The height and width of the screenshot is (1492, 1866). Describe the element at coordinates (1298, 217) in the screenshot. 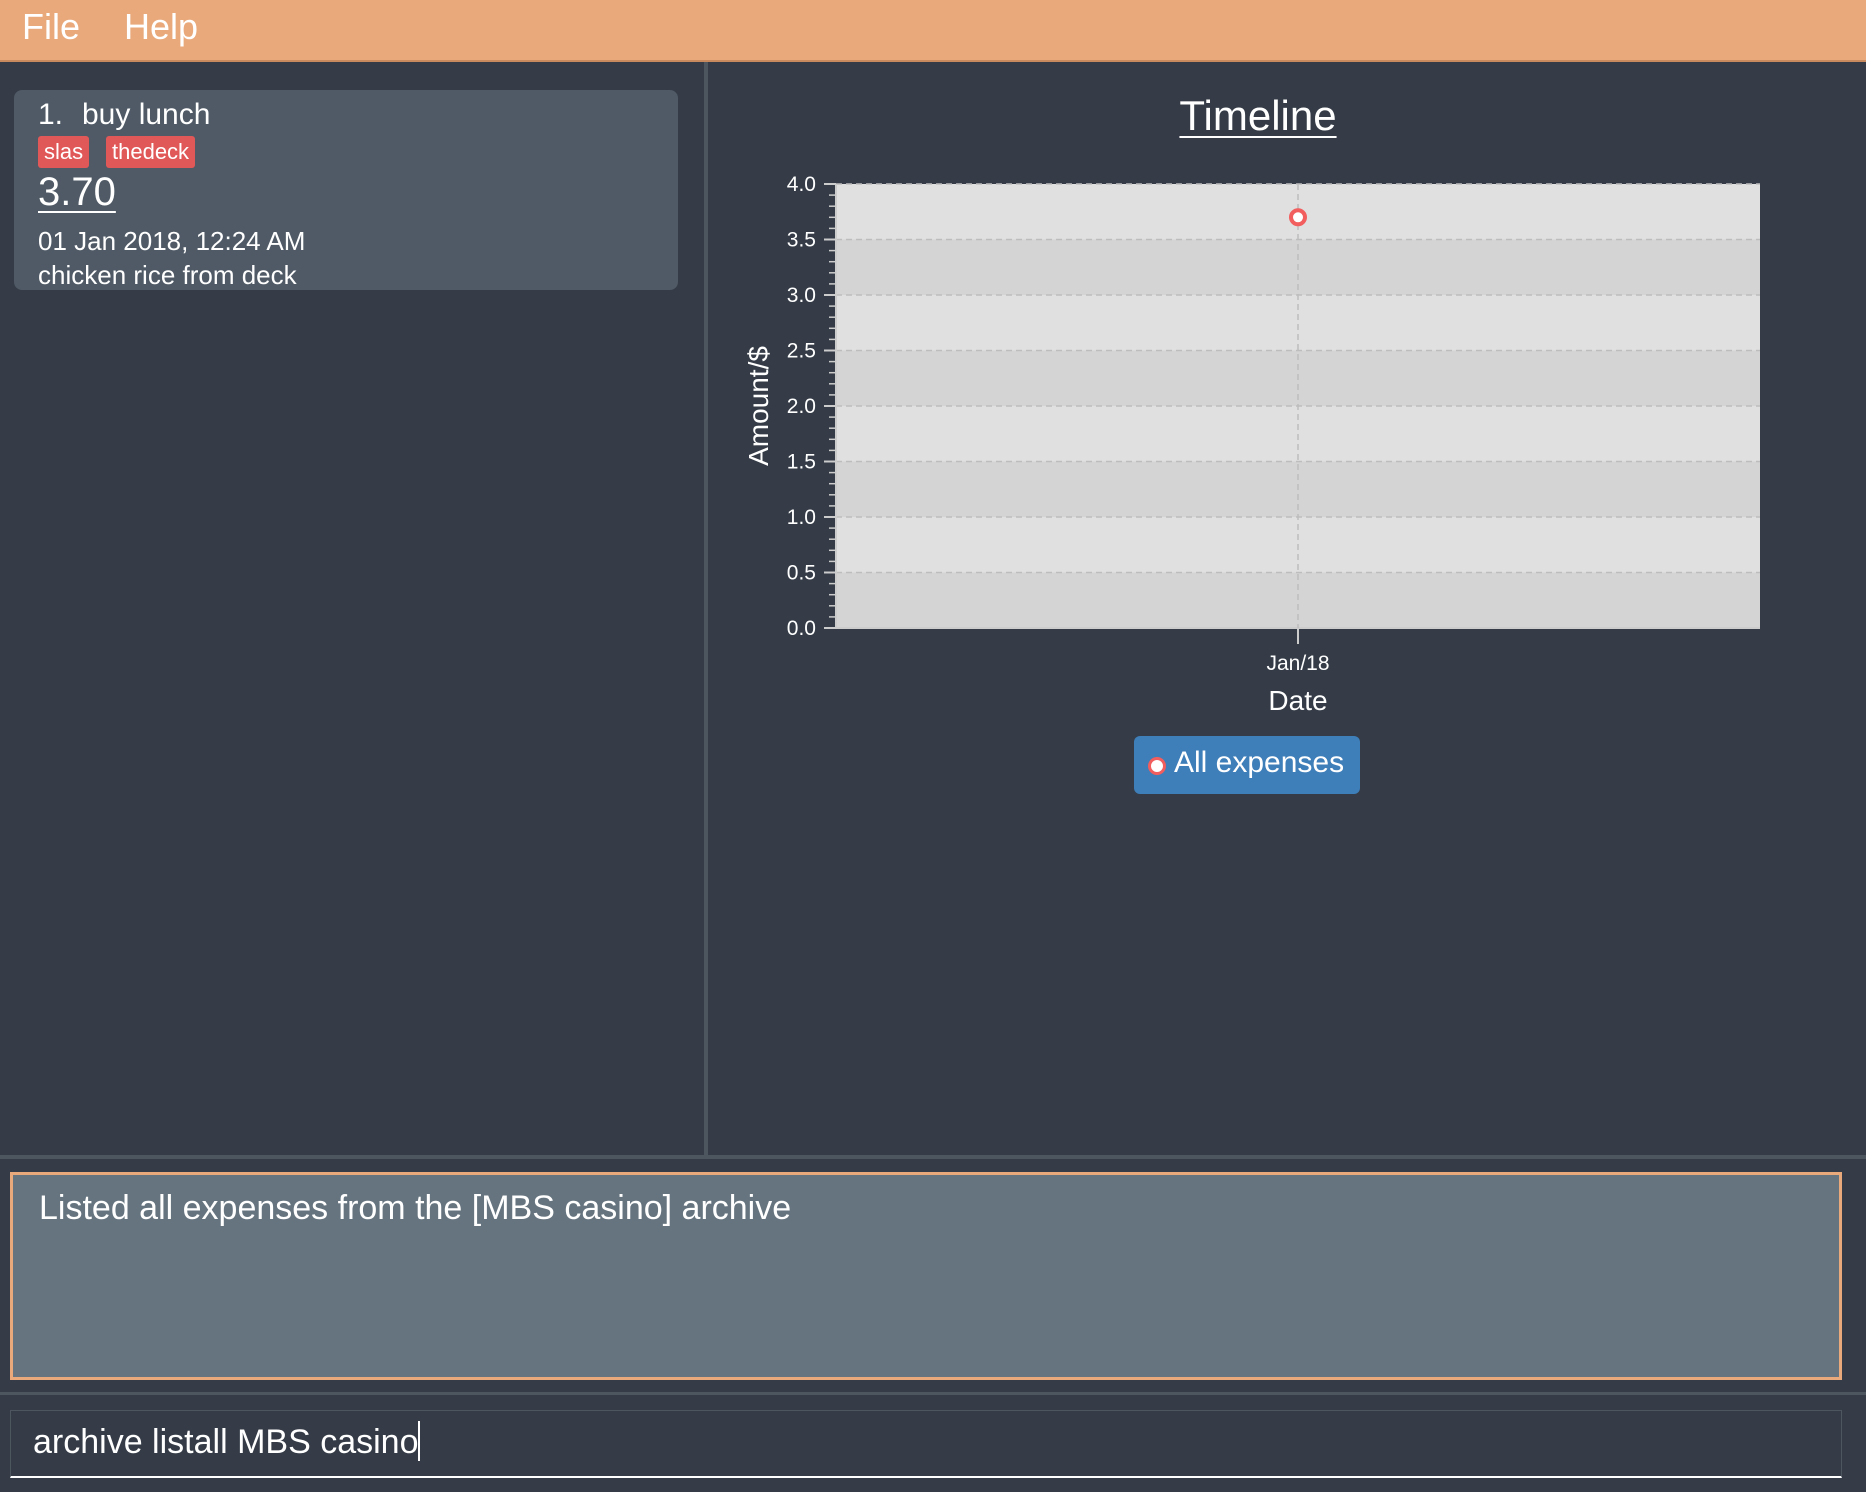

I see `data-point` at that location.